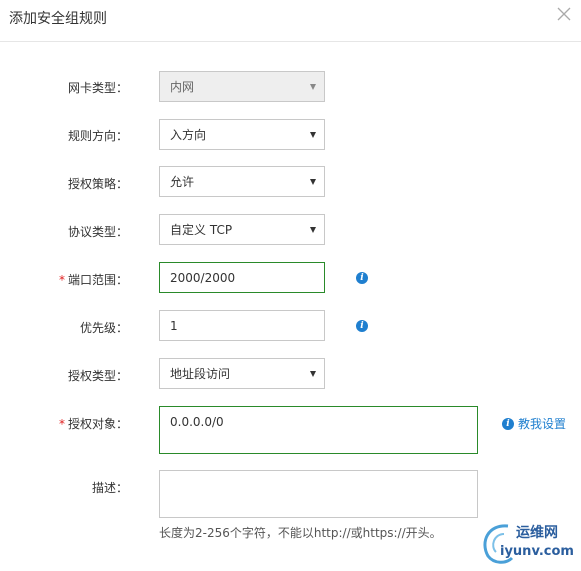 The height and width of the screenshot is (571, 581). What do you see at coordinates (242, 373) in the screenshot?
I see `auth-type-select: 地址段访问` at bounding box center [242, 373].